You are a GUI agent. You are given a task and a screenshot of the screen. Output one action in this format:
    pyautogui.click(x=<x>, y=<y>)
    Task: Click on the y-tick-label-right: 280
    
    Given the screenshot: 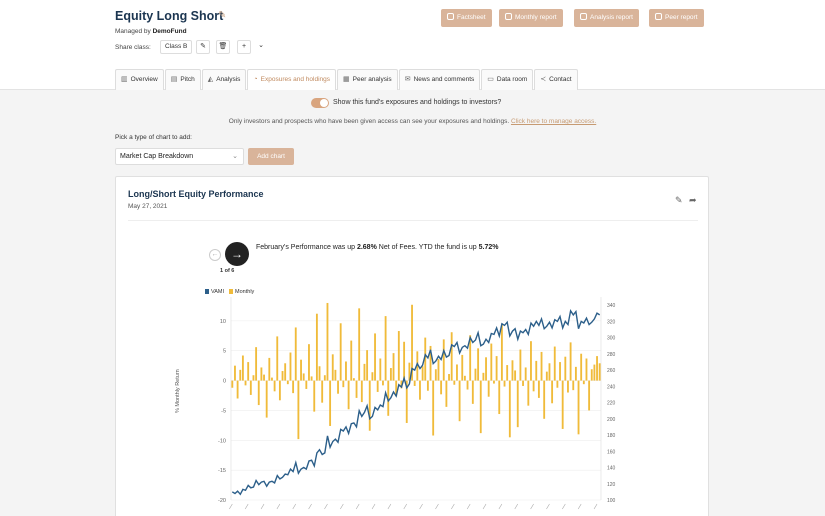 What is the action you would take?
    pyautogui.click(x=611, y=355)
    